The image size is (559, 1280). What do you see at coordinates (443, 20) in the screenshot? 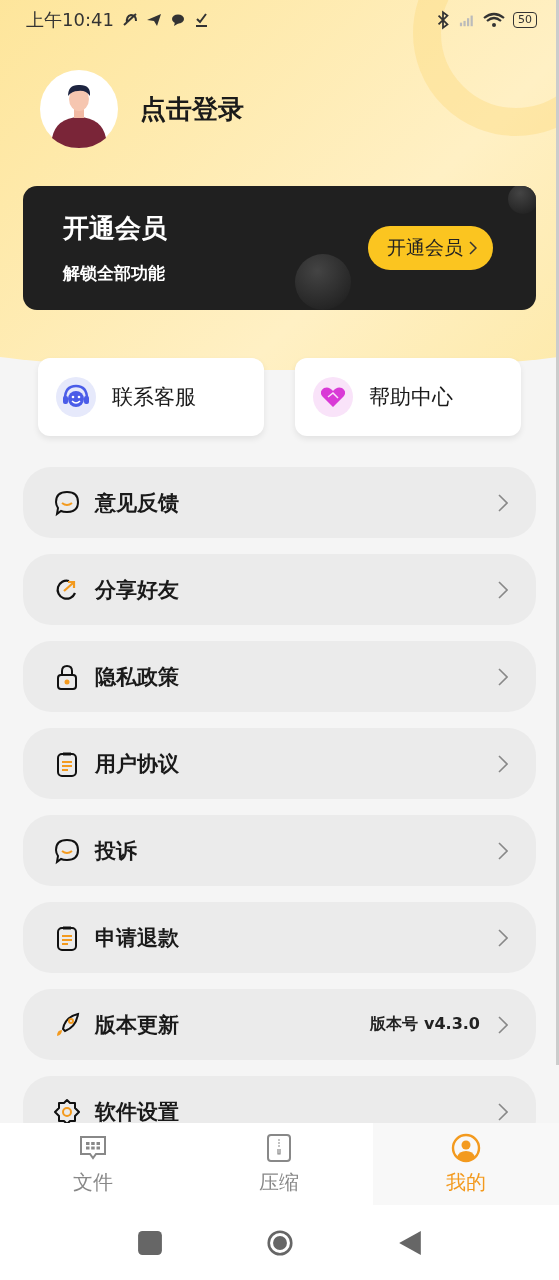
I see `bluetooth-icon` at bounding box center [443, 20].